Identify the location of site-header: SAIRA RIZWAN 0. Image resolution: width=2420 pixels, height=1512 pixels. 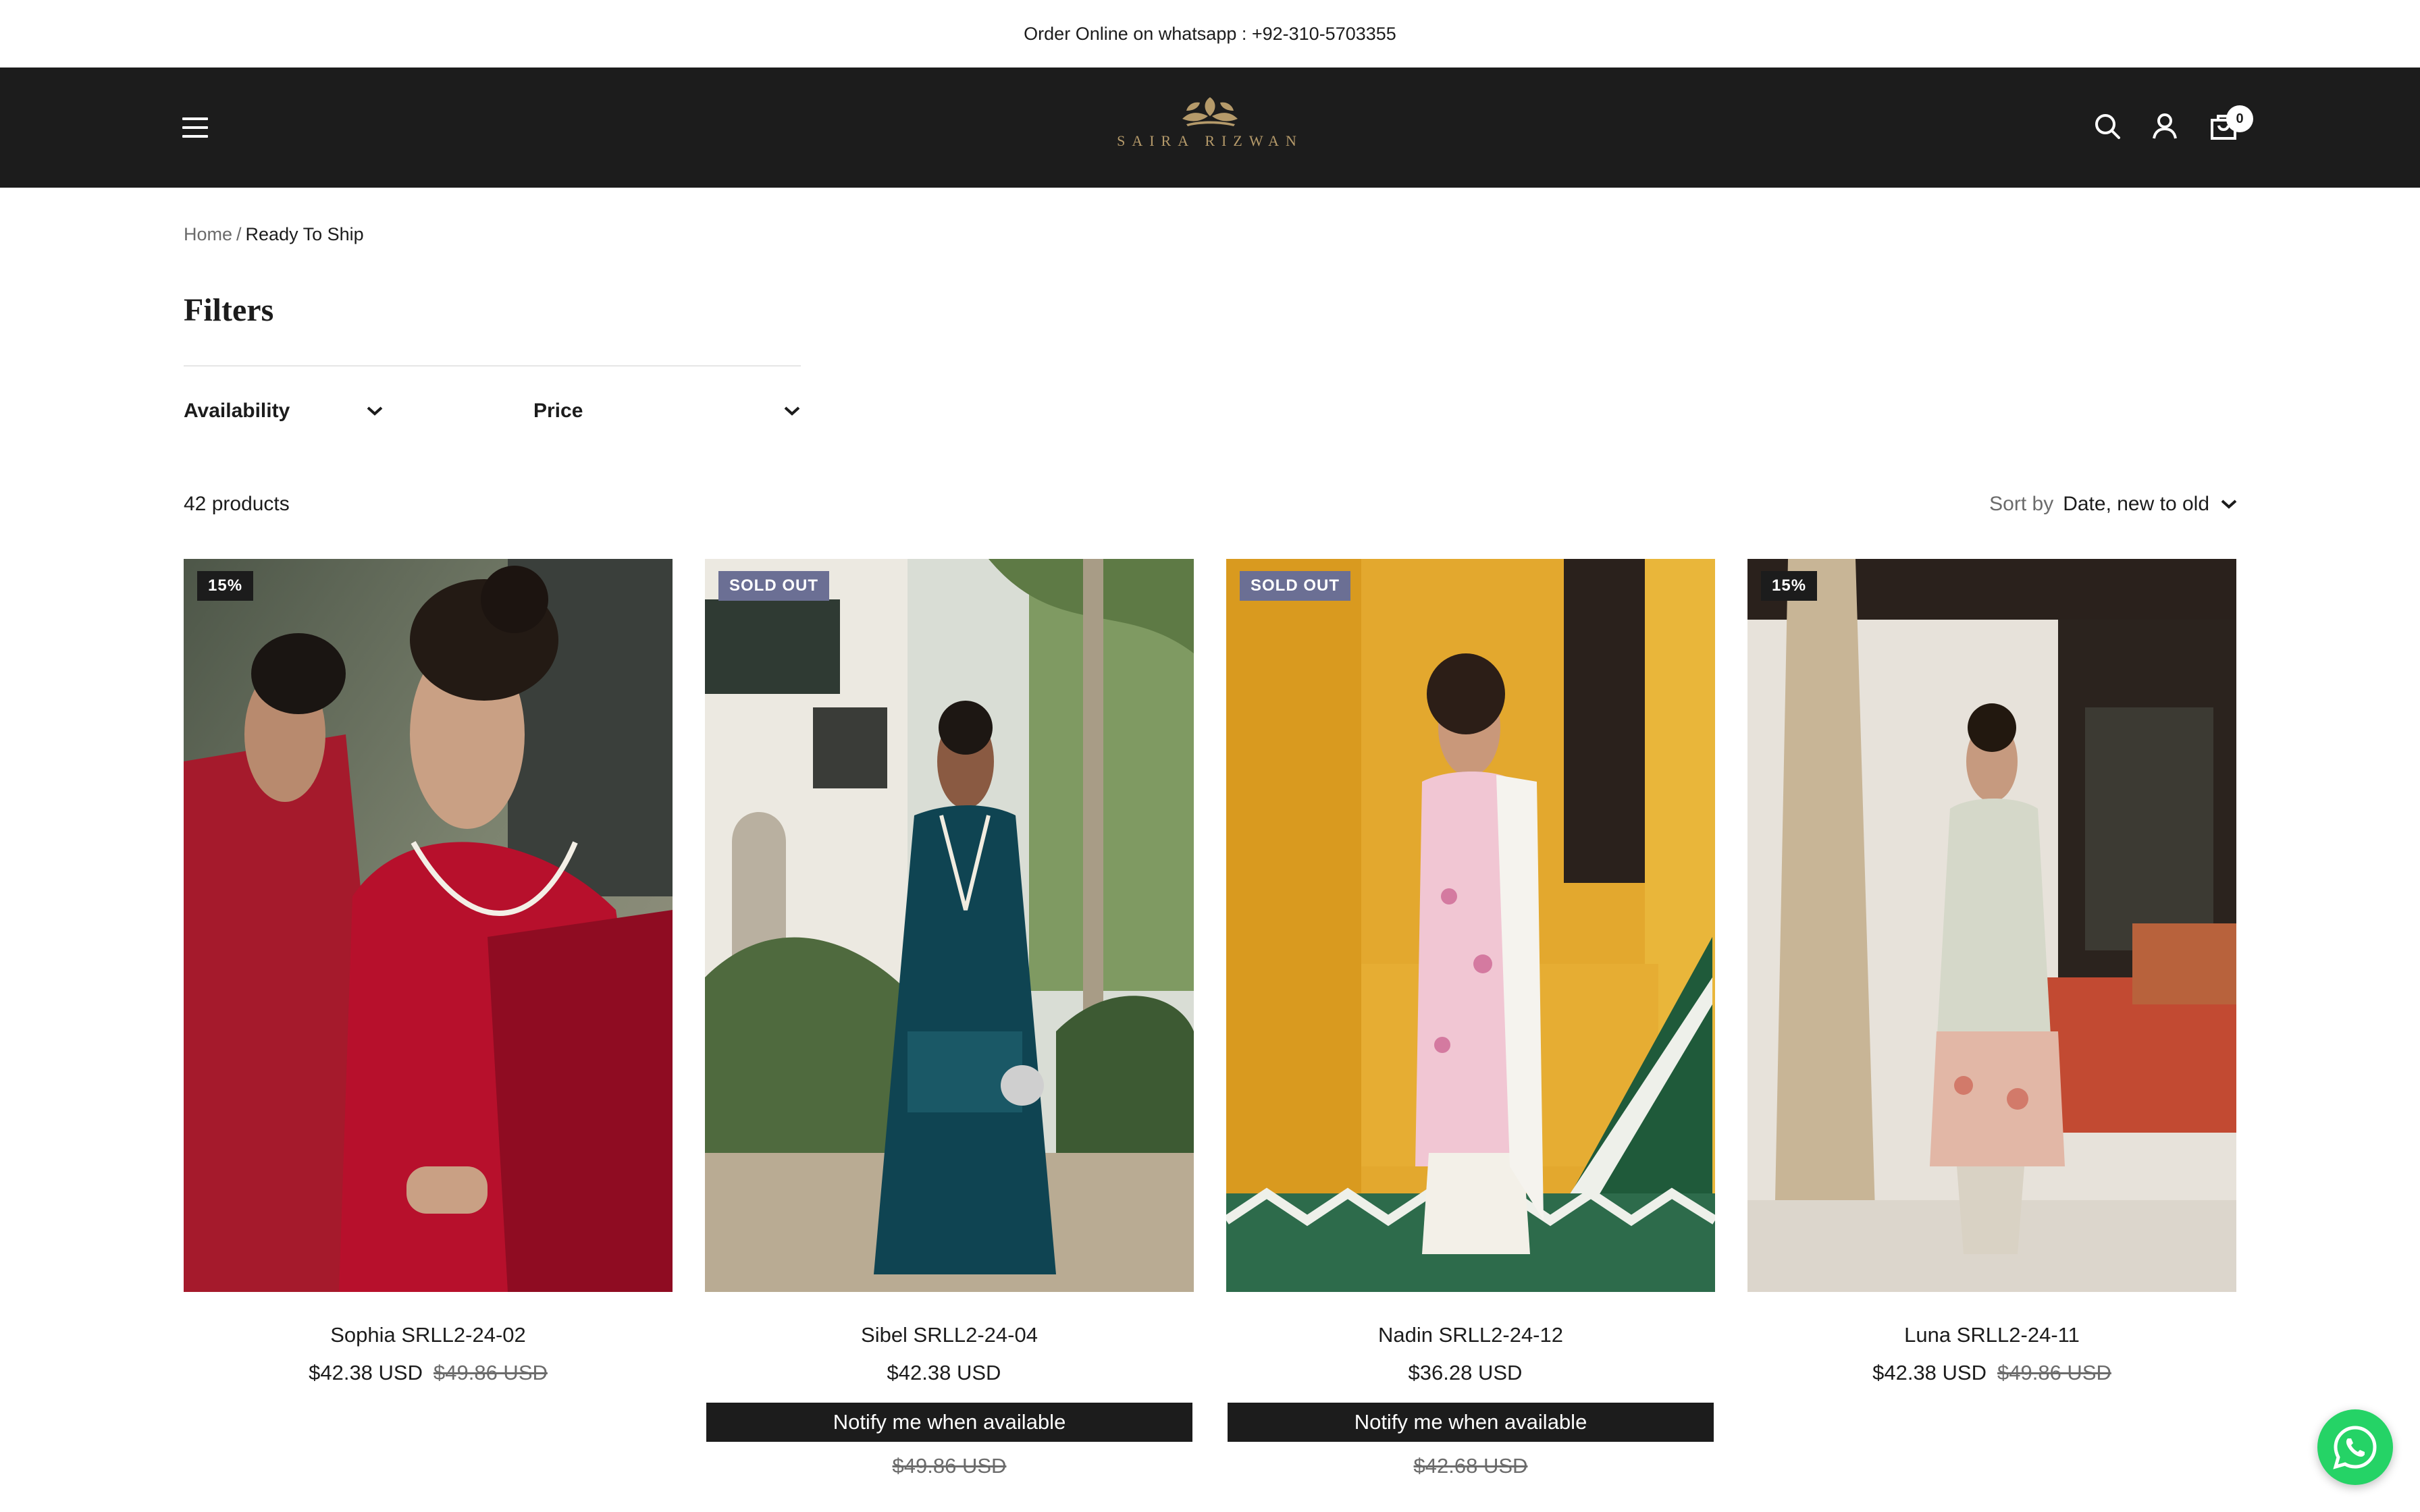
(1210, 128).